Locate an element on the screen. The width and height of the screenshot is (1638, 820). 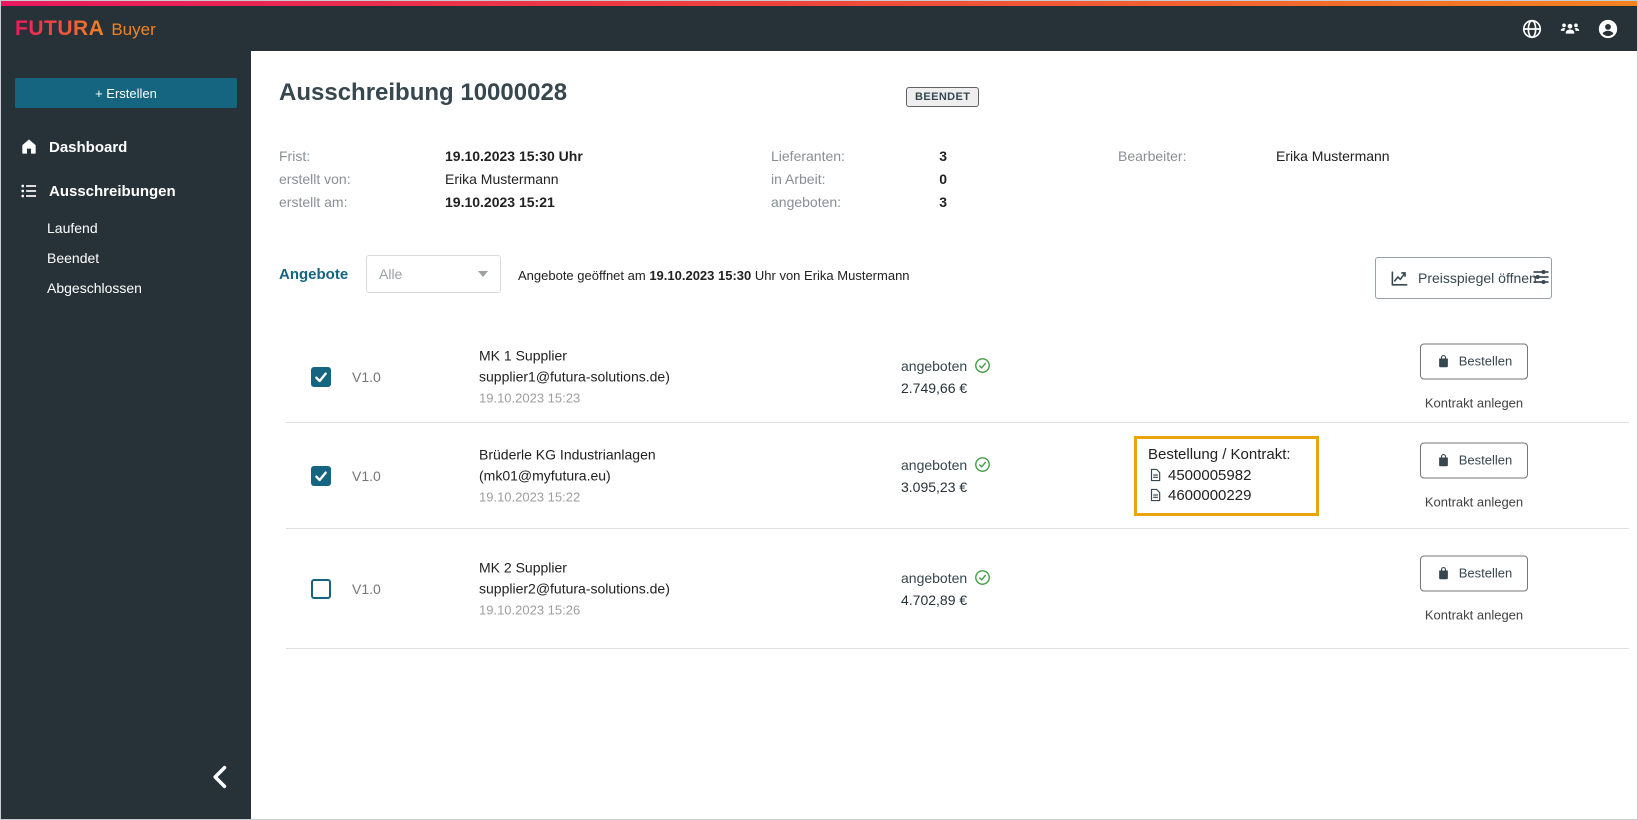
status-badge: BEENDET is located at coordinates (943, 97).